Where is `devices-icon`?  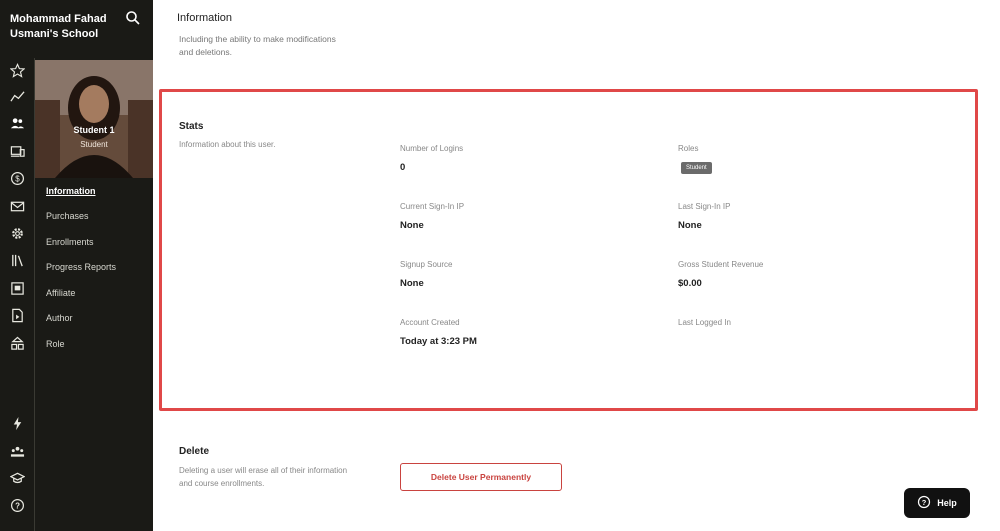 devices-icon is located at coordinates (17, 151).